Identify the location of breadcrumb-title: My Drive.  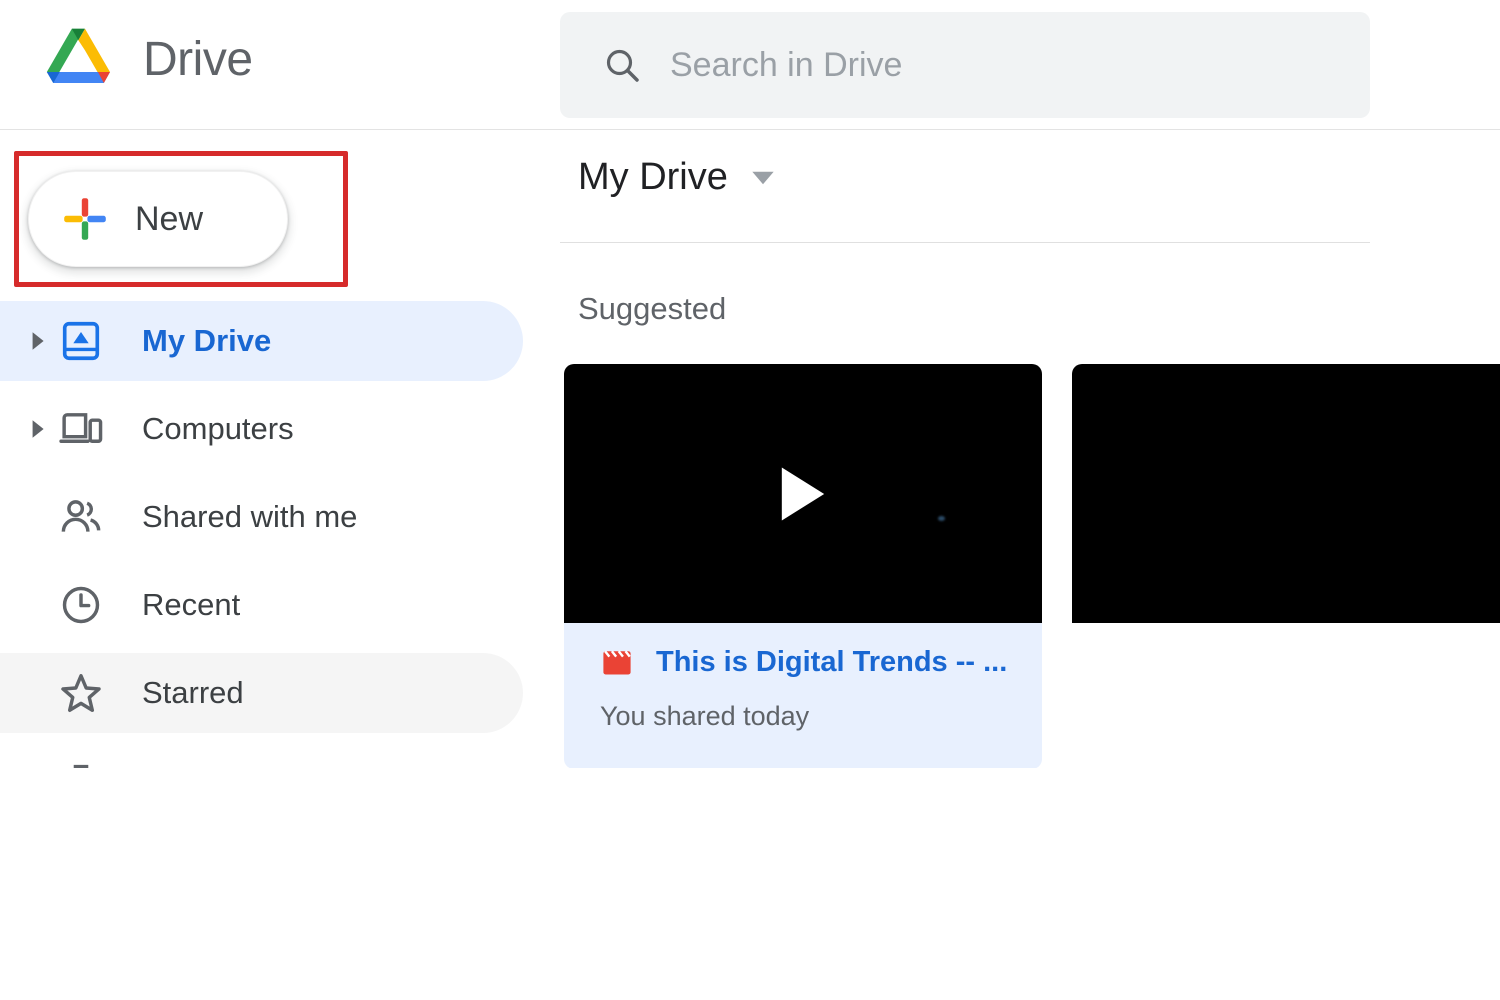
(653, 177).